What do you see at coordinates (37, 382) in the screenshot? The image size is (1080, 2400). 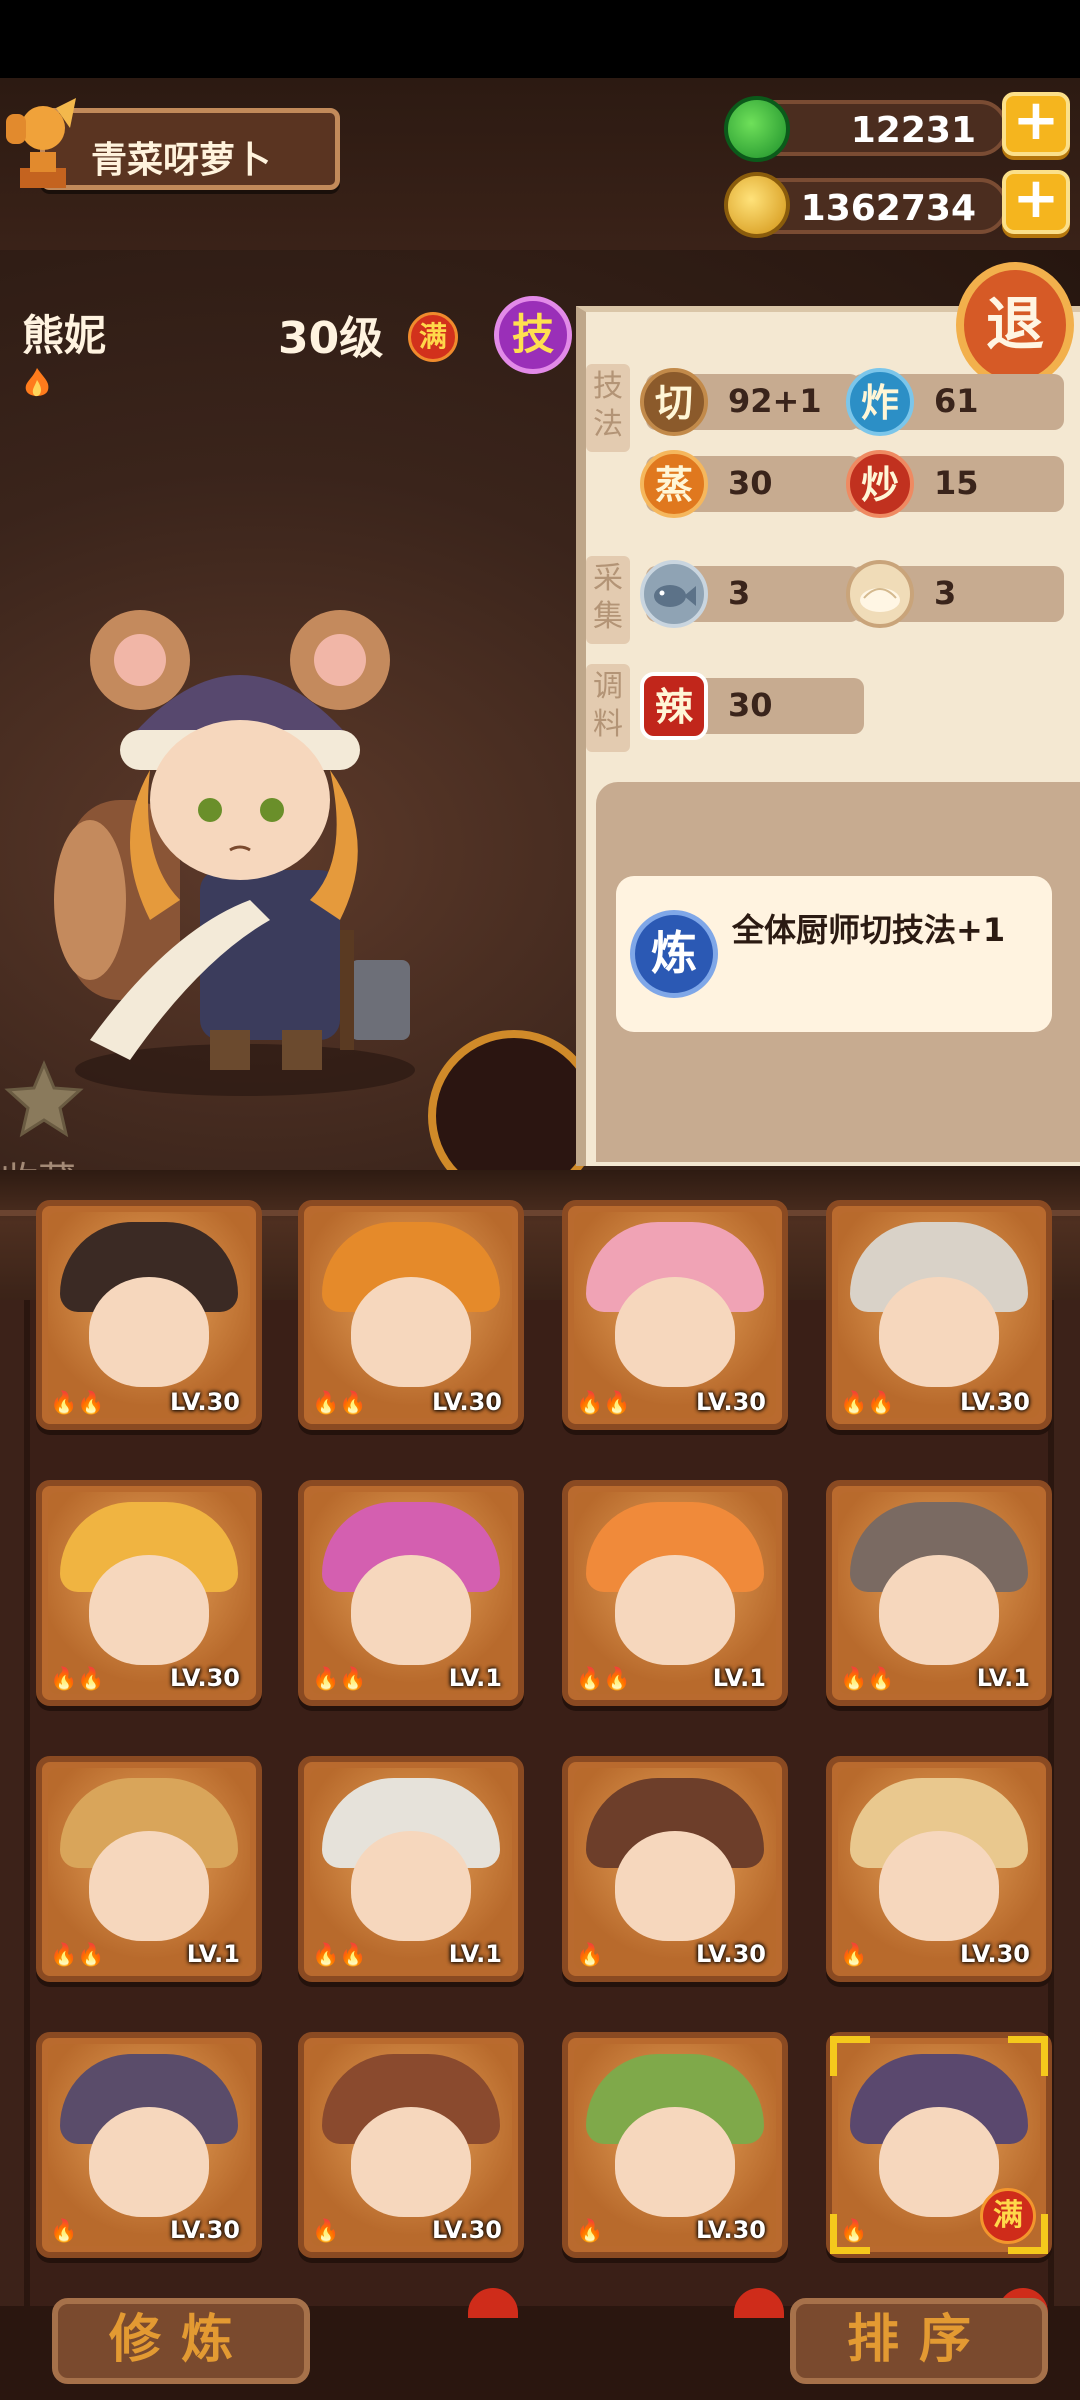 I see `flame-icon` at bounding box center [37, 382].